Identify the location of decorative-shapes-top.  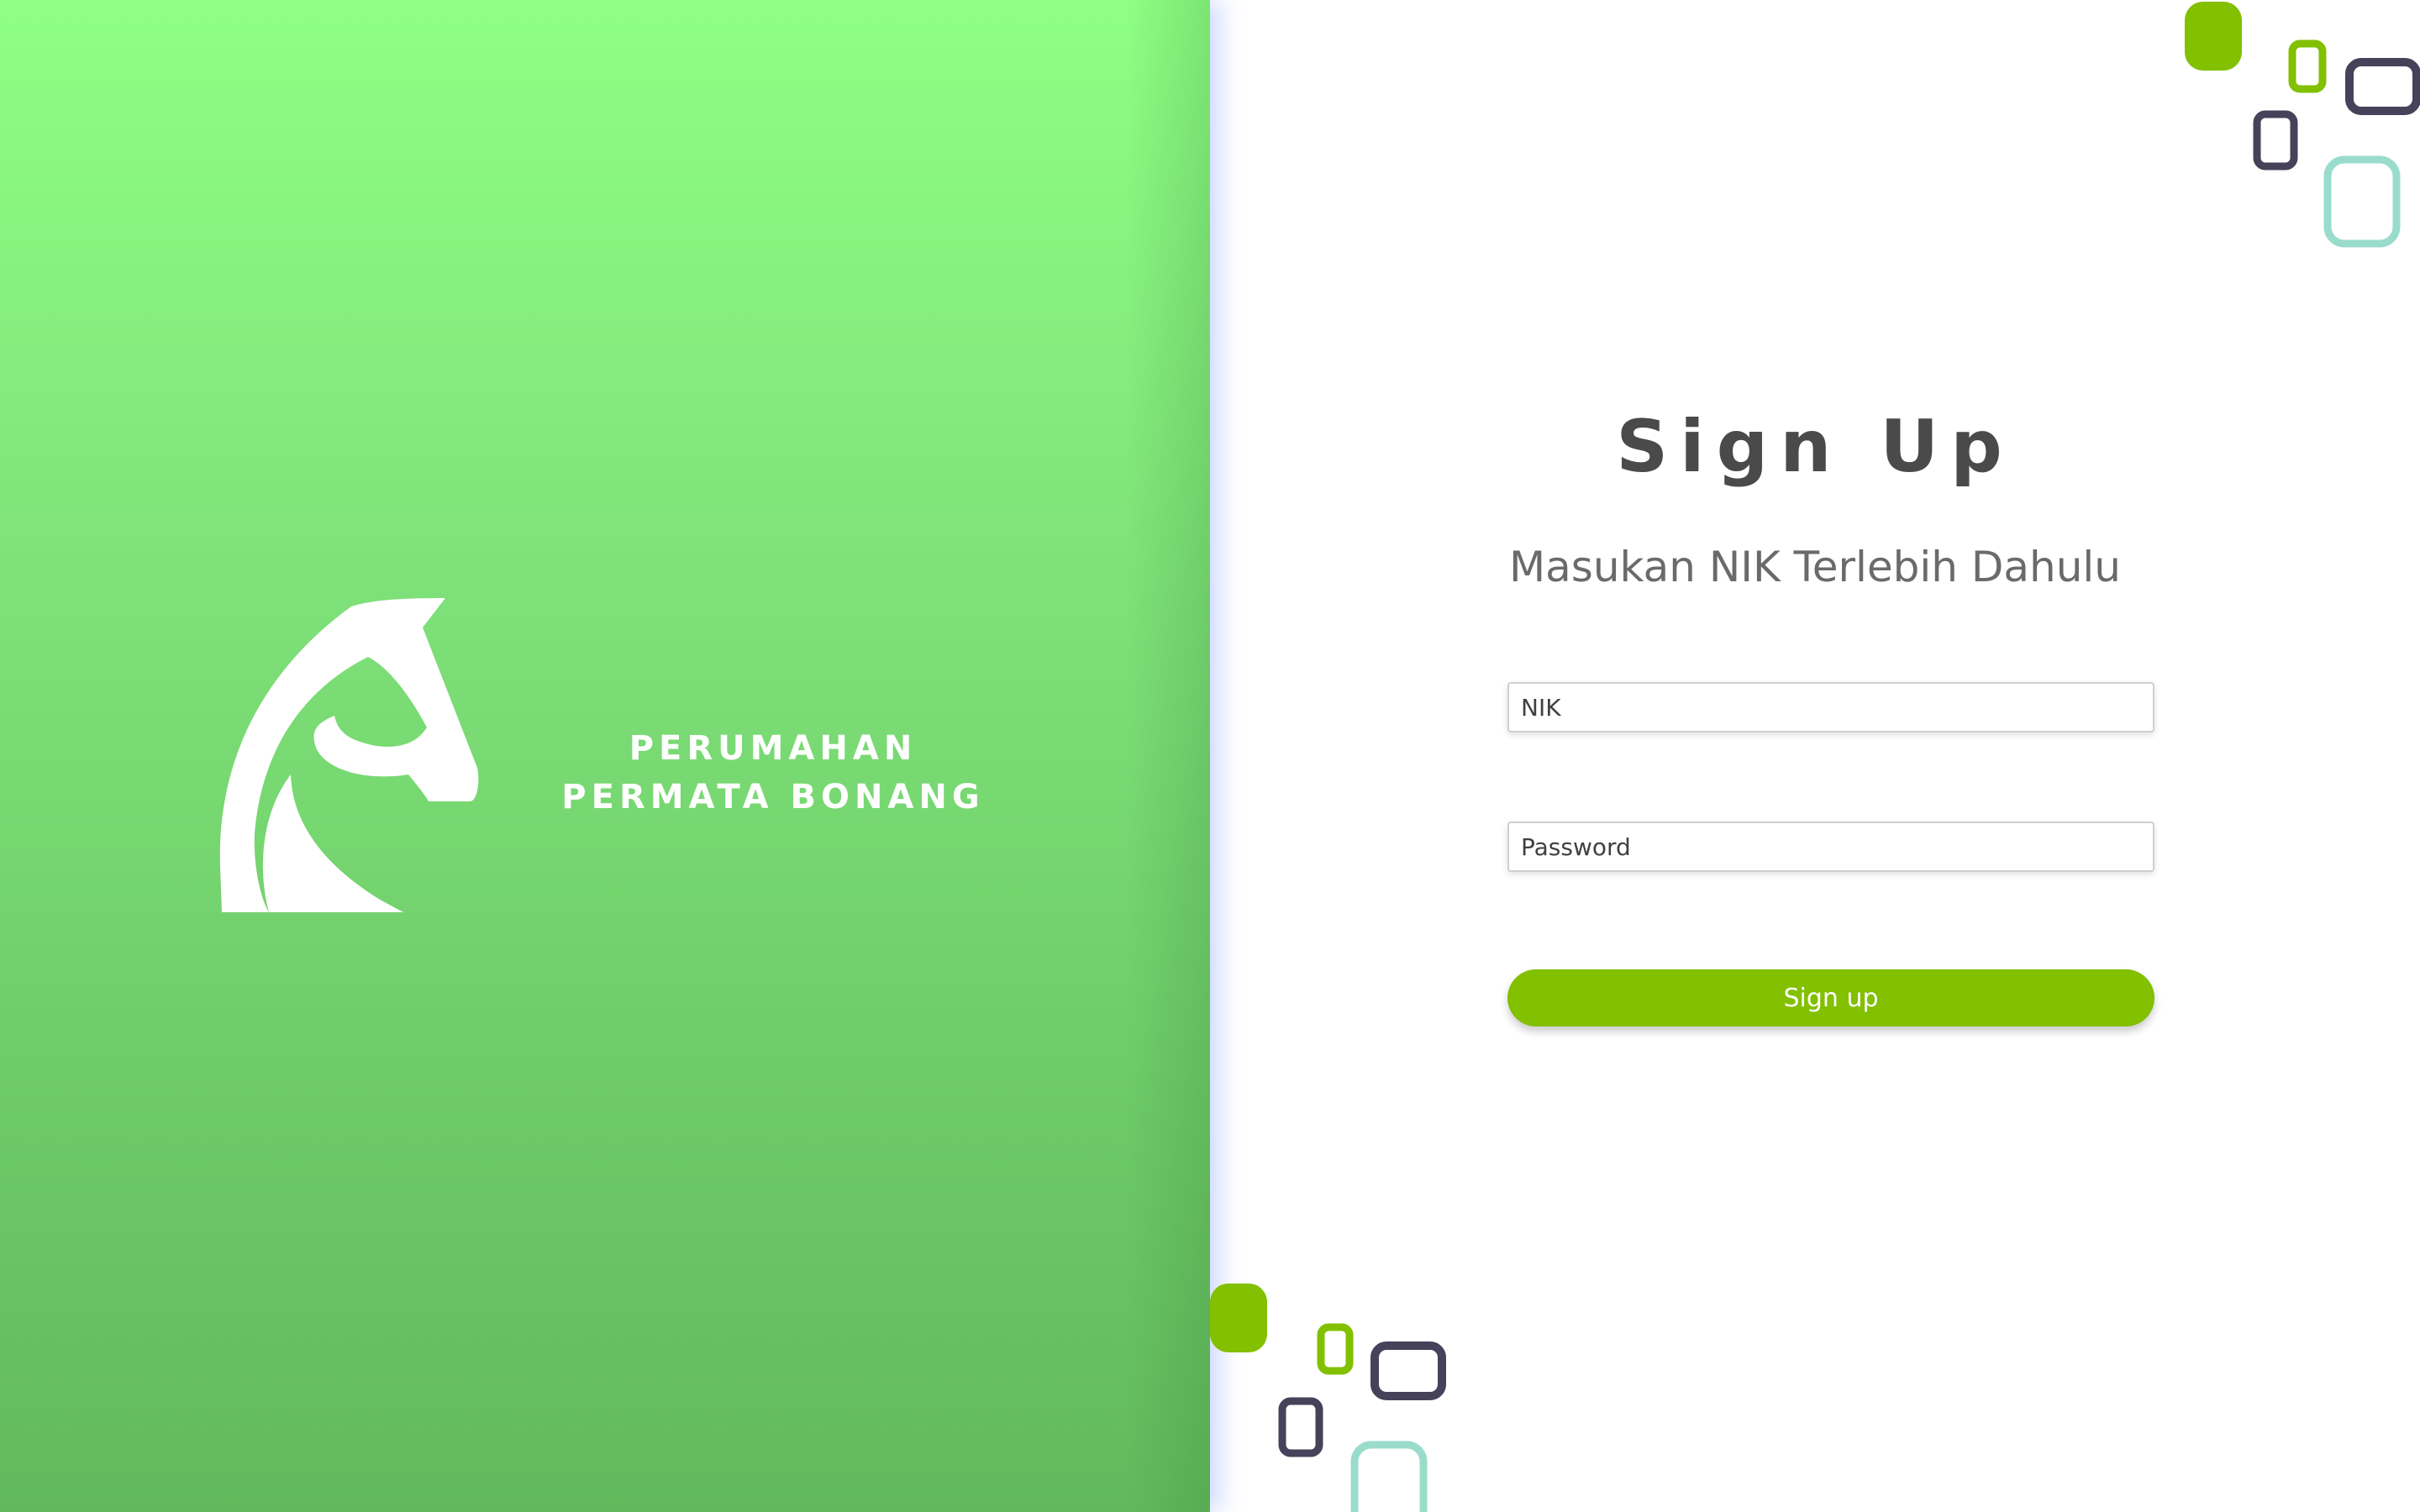
(2302, 125).